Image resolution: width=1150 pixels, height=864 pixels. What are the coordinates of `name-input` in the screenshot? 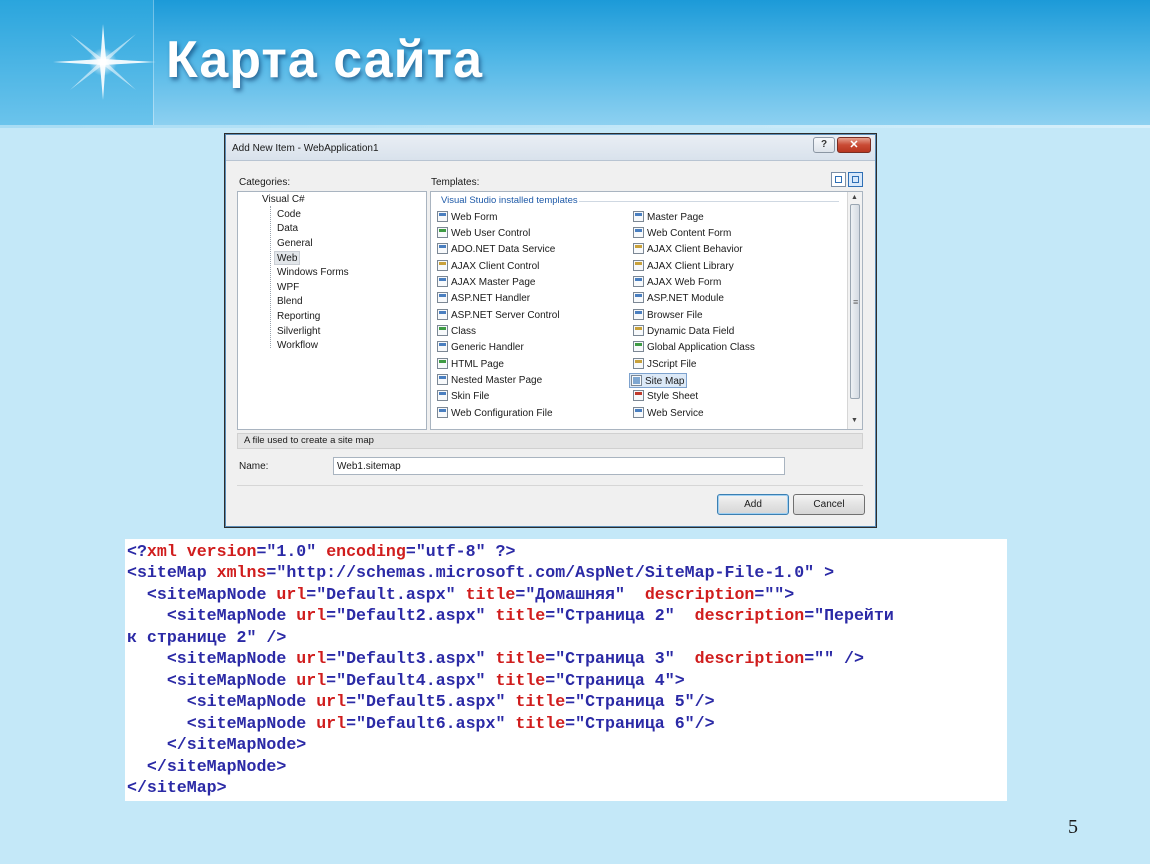 It's located at (559, 466).